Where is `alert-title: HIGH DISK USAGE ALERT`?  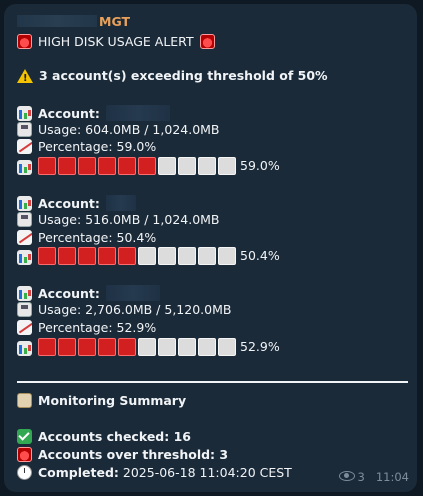
alert-title: HIGH DISK USAGE ALERT is located at coordinates (116, 42).